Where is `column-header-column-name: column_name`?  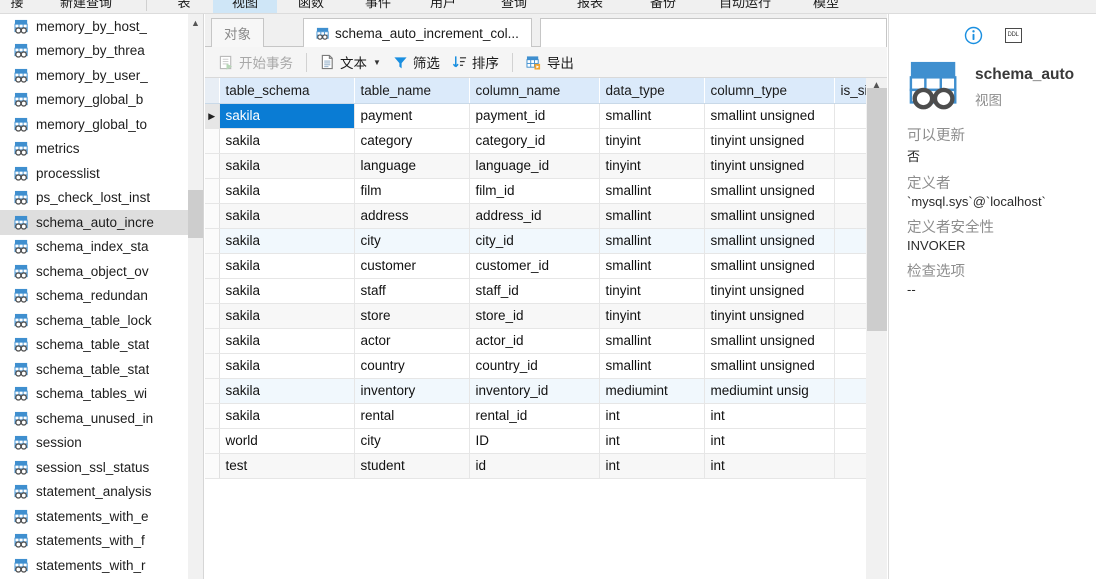 column-header-column-name: column_name is located at coordinates (534, 91).